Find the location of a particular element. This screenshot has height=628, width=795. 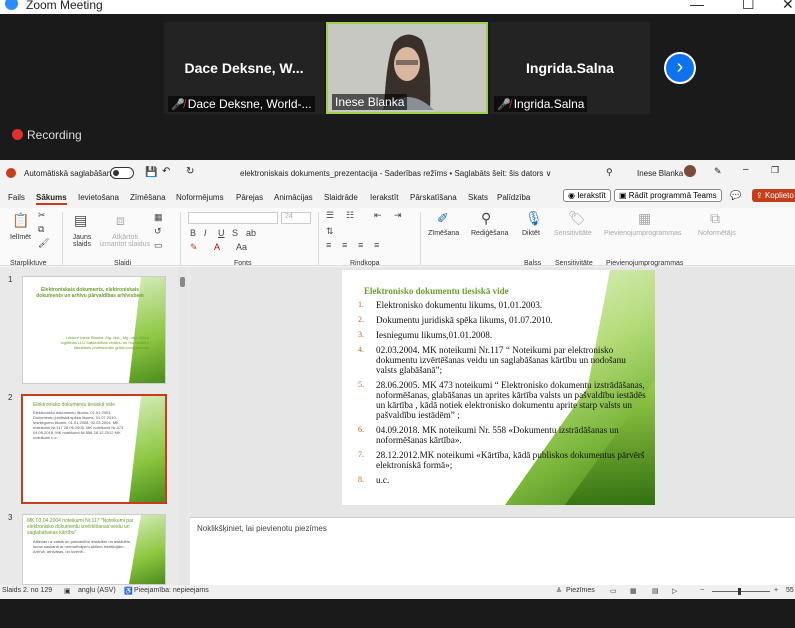

teams-button: ▣ Rādīt programmā Teams is located at coordinates (668, 195).